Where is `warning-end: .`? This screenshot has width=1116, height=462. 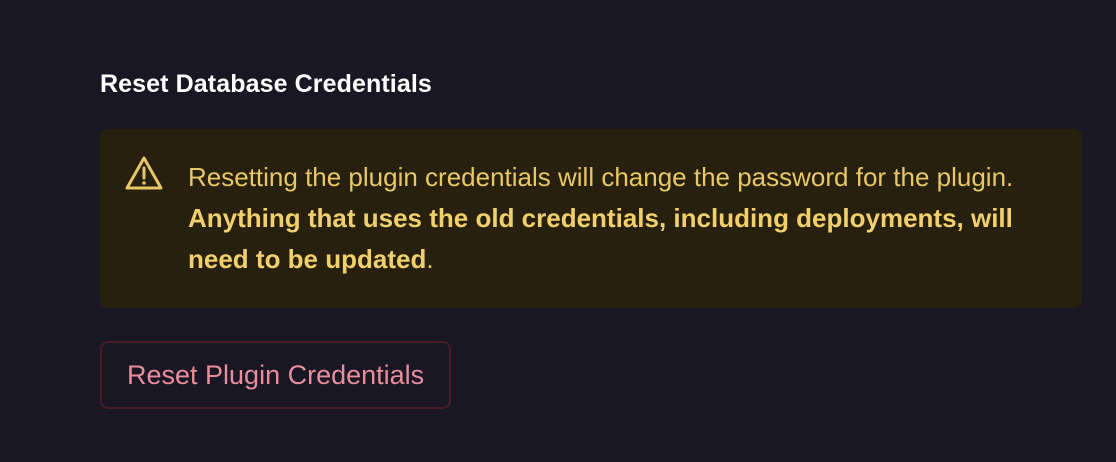 warning-end: . is located at coordinates (430, 259).